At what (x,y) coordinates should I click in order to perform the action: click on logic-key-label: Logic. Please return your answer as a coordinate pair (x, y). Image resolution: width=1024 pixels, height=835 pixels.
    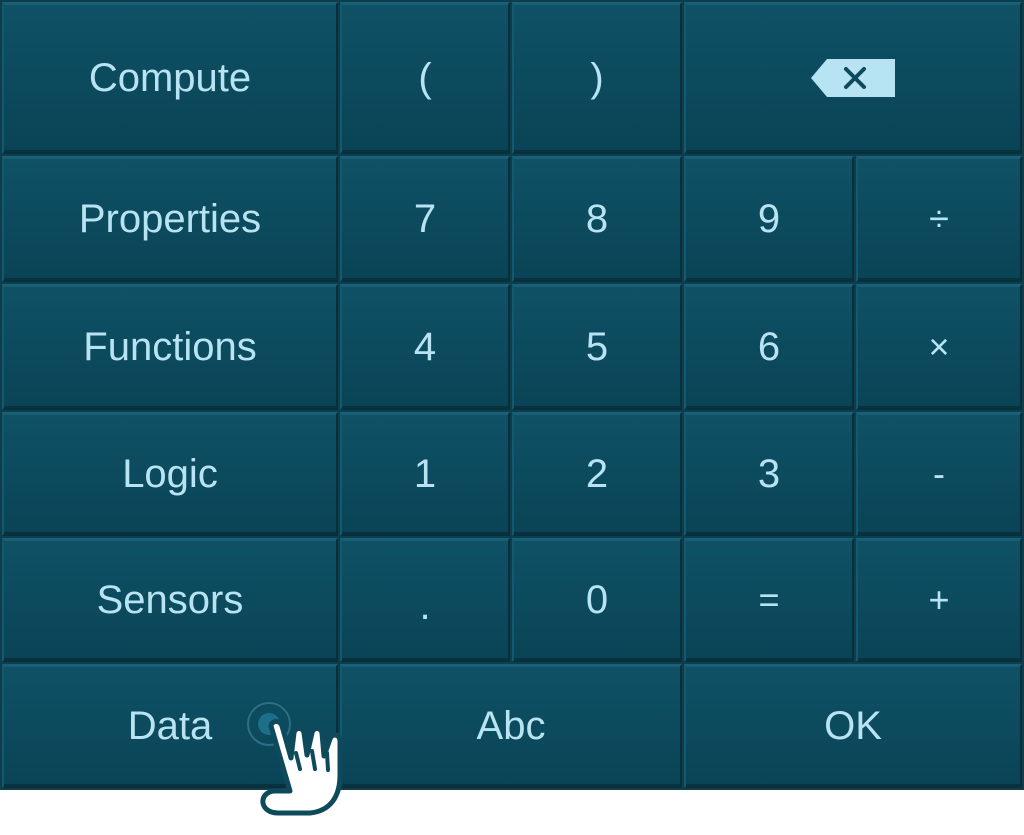
    Looking at the image, I should click on (170, 473).